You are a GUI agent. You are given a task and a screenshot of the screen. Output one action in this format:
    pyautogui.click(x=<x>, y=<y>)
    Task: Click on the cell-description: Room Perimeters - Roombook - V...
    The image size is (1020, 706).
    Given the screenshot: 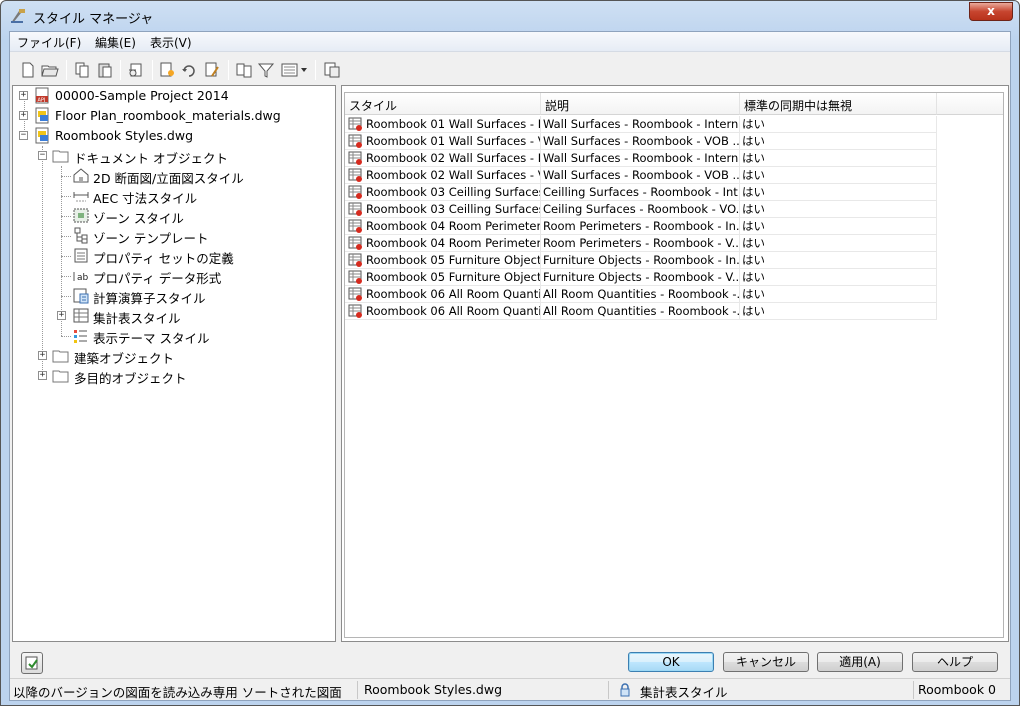 What is the action you would take?
    pyautogui.click(x=640, y=243)
    